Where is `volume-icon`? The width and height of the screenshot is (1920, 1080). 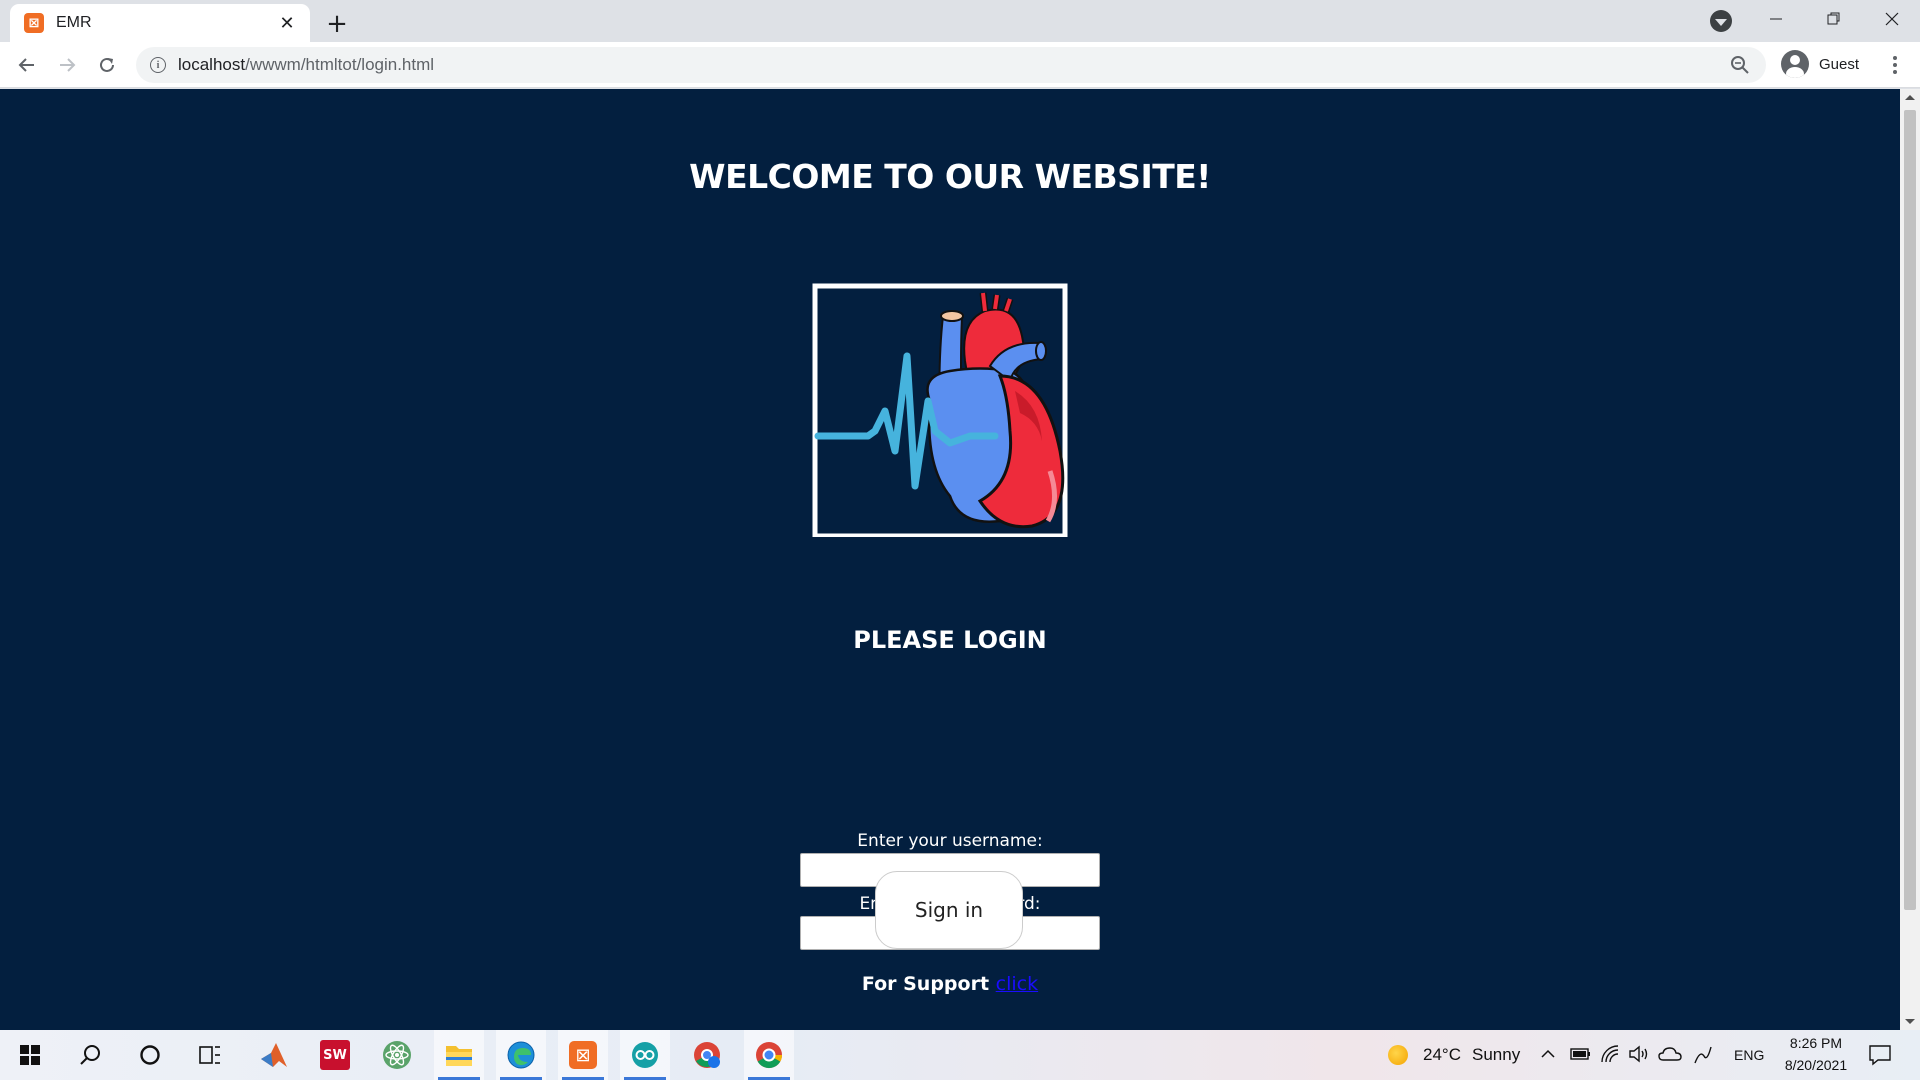
volume-icon is located at coordinates (1639, 1054).